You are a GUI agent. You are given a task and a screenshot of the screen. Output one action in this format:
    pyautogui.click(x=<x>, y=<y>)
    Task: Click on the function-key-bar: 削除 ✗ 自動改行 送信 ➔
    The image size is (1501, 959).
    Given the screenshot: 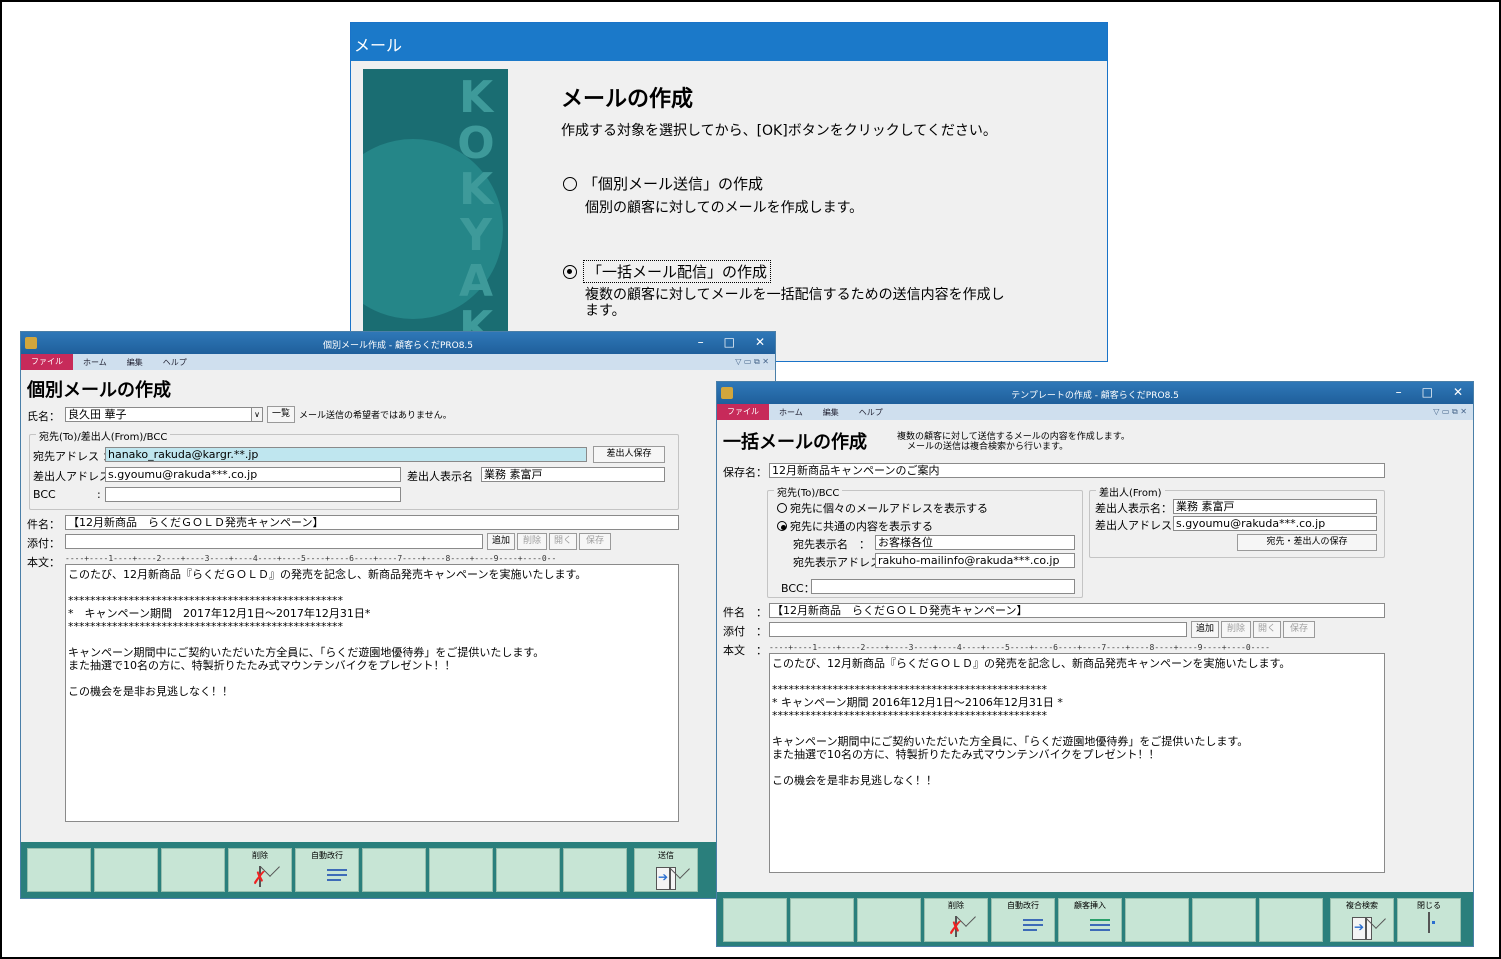 What is the action you would take?
    pyautogui.click(x=398, y=870)
    